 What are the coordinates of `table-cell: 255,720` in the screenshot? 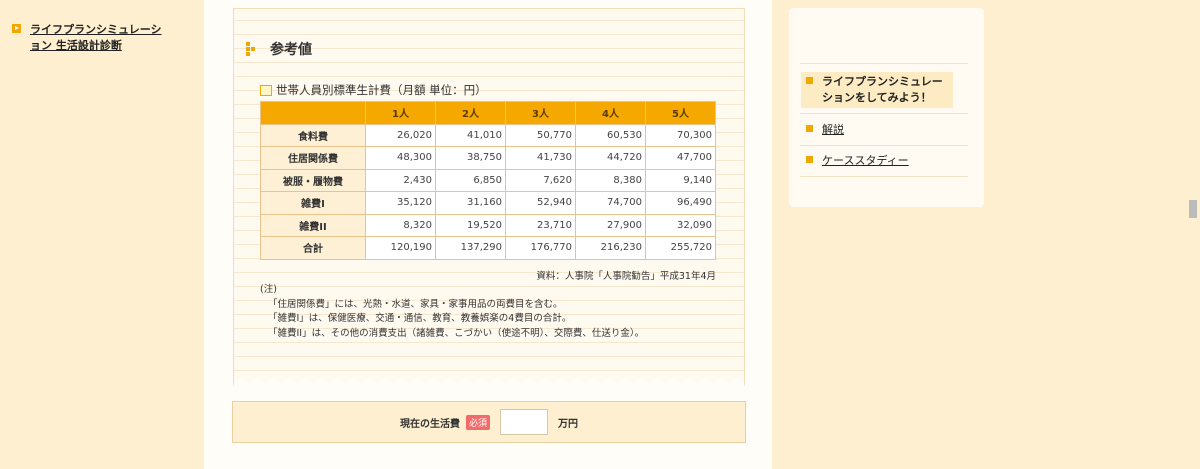 It's located at (680, 248).